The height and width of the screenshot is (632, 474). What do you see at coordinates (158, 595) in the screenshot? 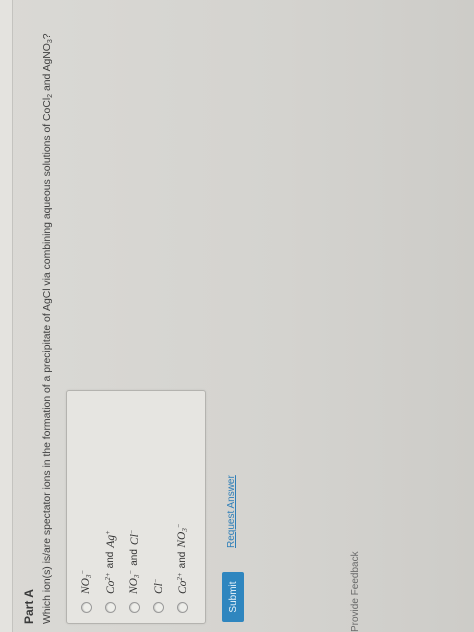
I see `option-4: Cl−` at bounding box center [158, 595].